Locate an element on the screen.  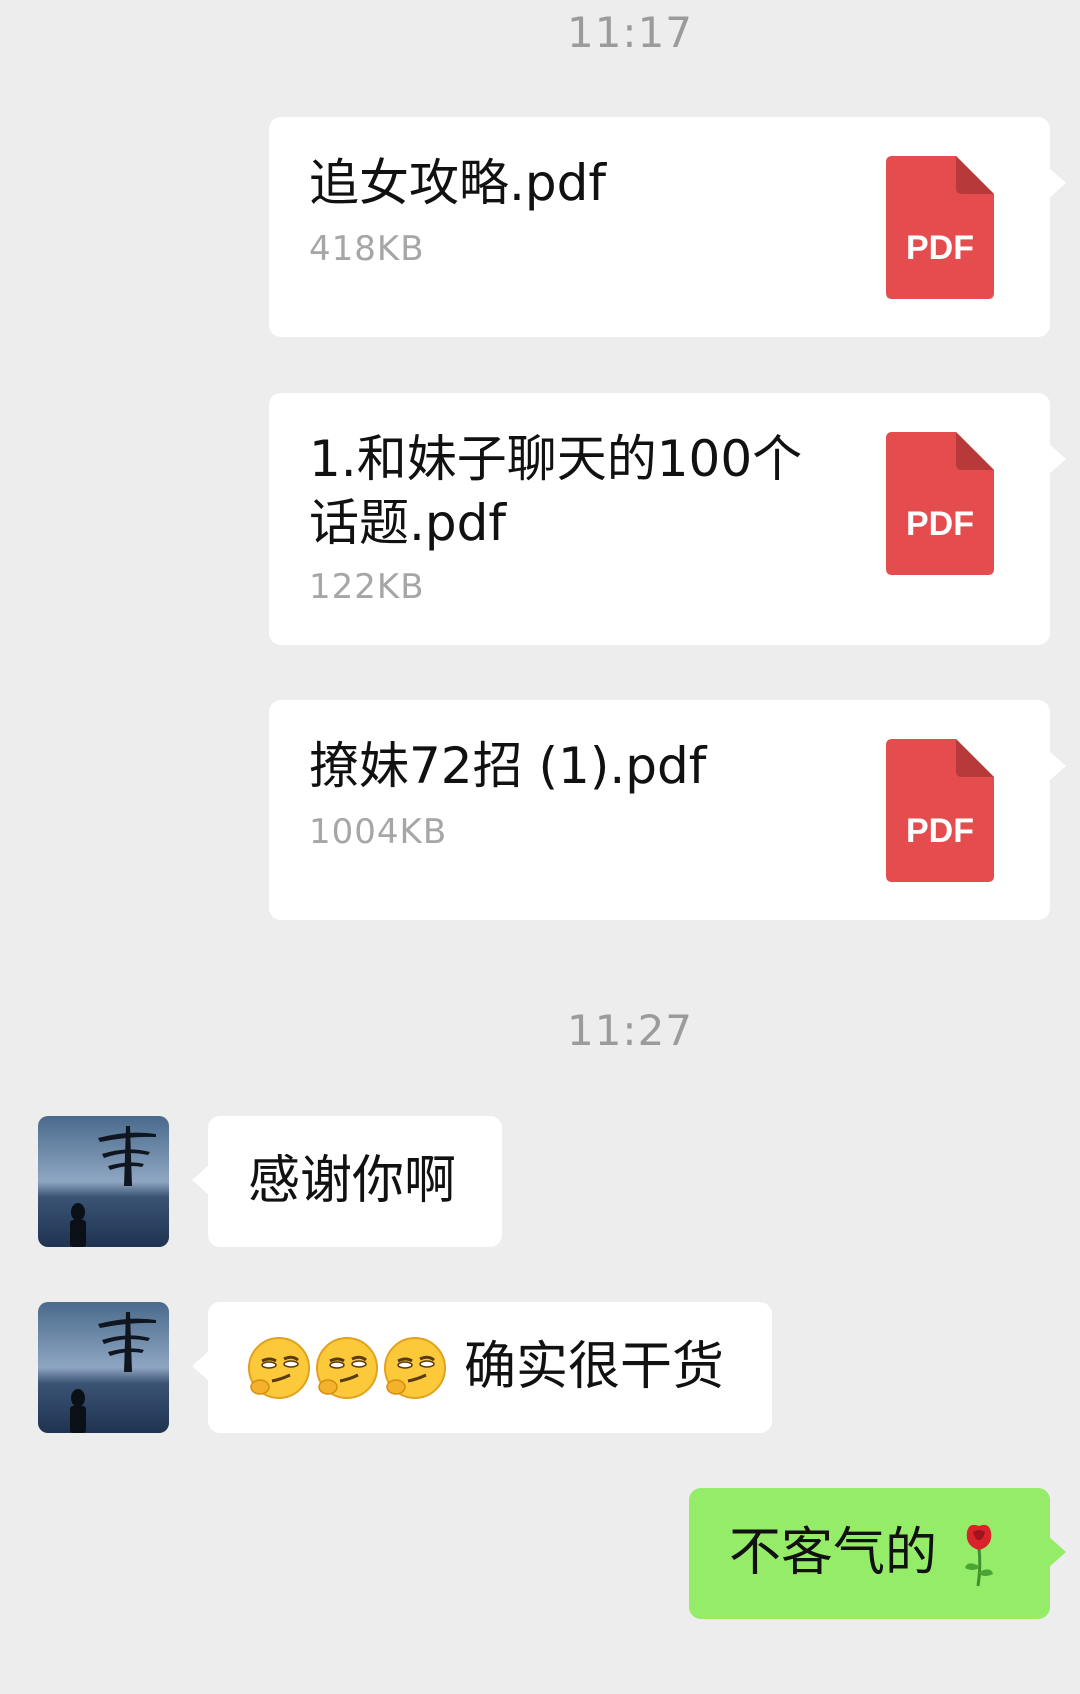
file-name: 1.和妹子聊天的100个话题.pdf is located at coordinates (556, 491).